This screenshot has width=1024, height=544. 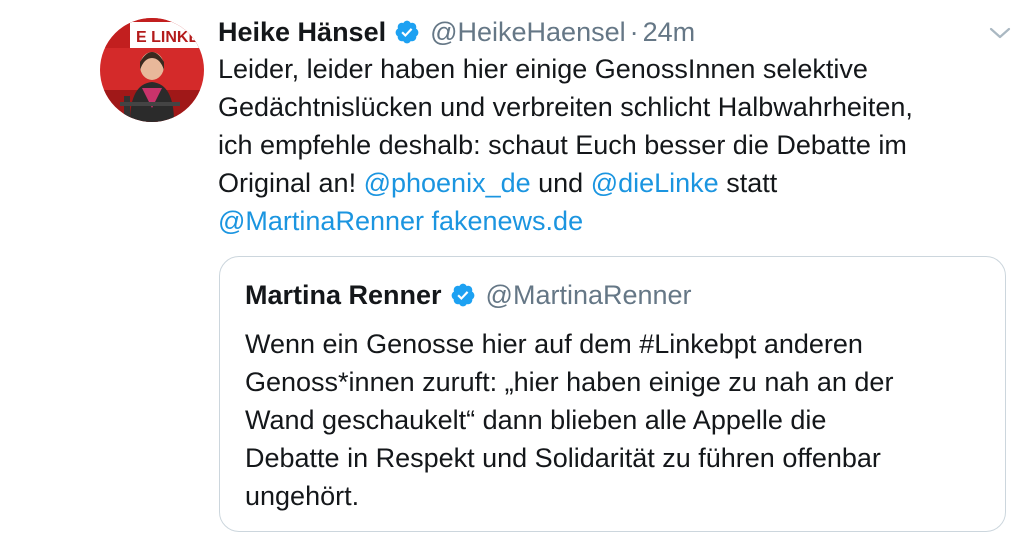 I want to click on text-run: statt, so click(x=748, y=183).